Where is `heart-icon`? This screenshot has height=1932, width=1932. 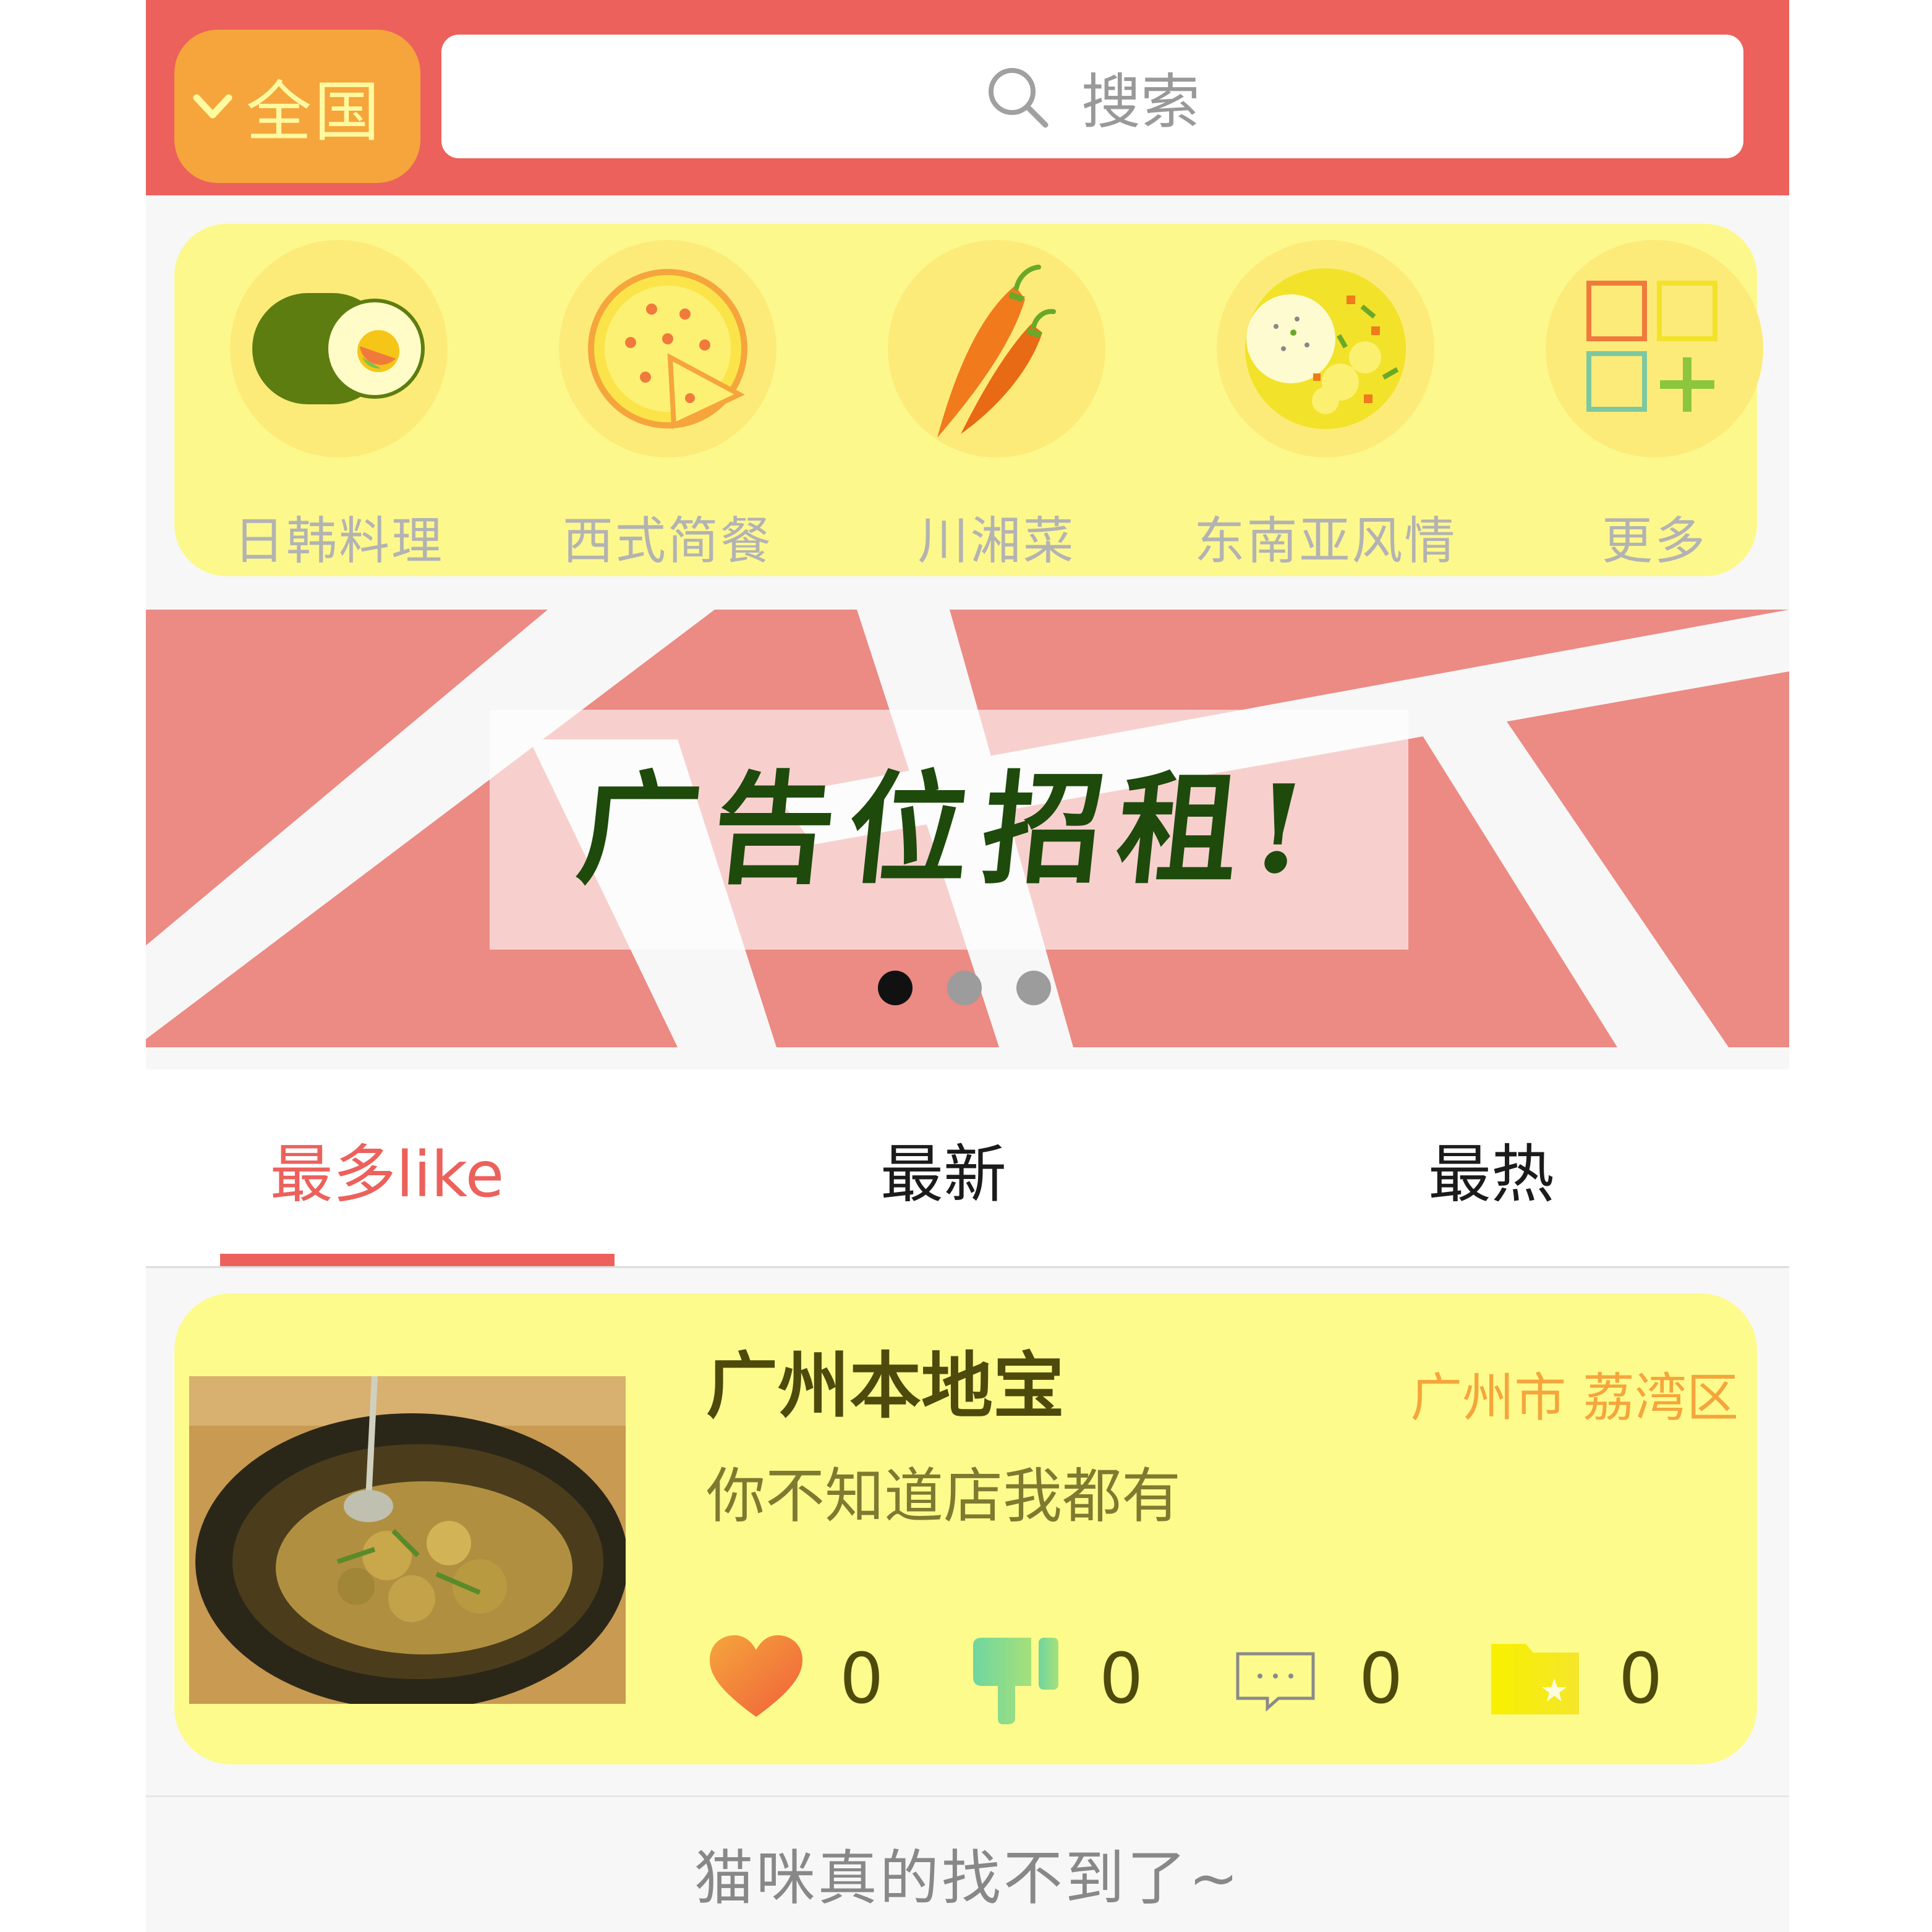
heart-icon is located at coordinates (756, 1676).